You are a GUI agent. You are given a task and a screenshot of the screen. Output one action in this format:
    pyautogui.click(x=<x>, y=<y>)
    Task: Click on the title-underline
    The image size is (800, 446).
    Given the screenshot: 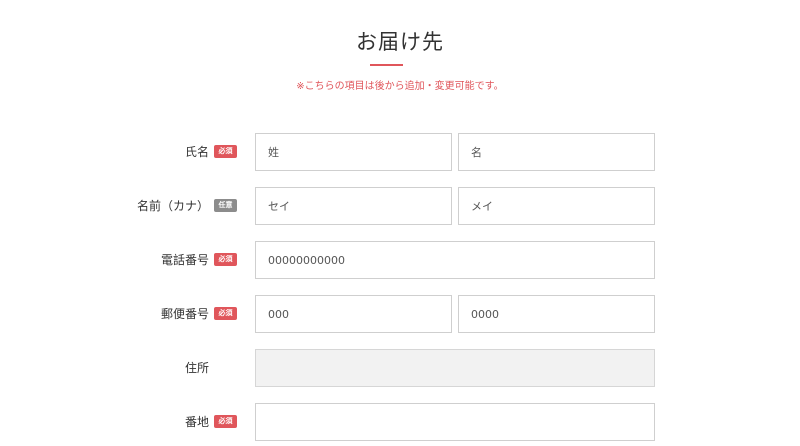 What is the action you would take?
    pyautogui.click(x=386, y=65)
    